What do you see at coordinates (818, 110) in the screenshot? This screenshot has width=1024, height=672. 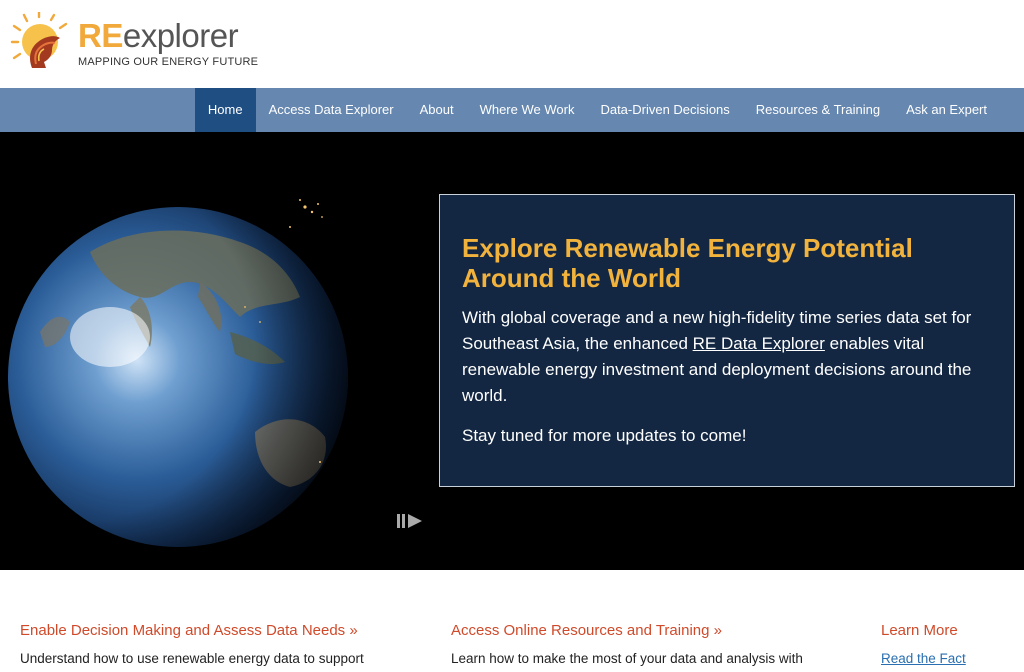 I see `nav-item-resources-training: Resources & Training` at bounding box center [818, 110].